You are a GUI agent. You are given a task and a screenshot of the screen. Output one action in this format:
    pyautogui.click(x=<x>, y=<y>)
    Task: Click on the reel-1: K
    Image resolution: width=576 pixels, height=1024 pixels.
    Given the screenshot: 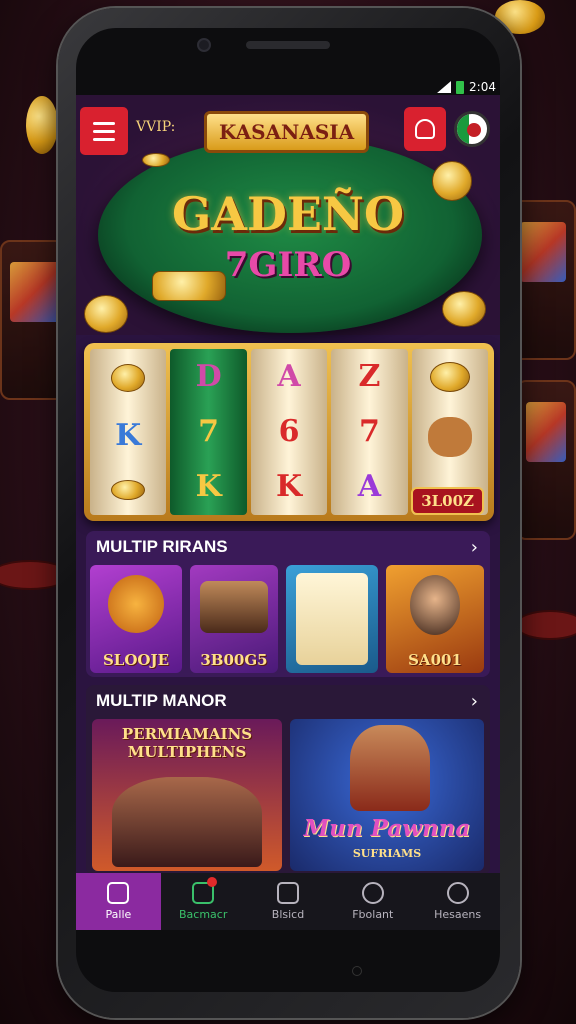 What is the action you would take?
    pyautogui.click(x=128, y=432)
    